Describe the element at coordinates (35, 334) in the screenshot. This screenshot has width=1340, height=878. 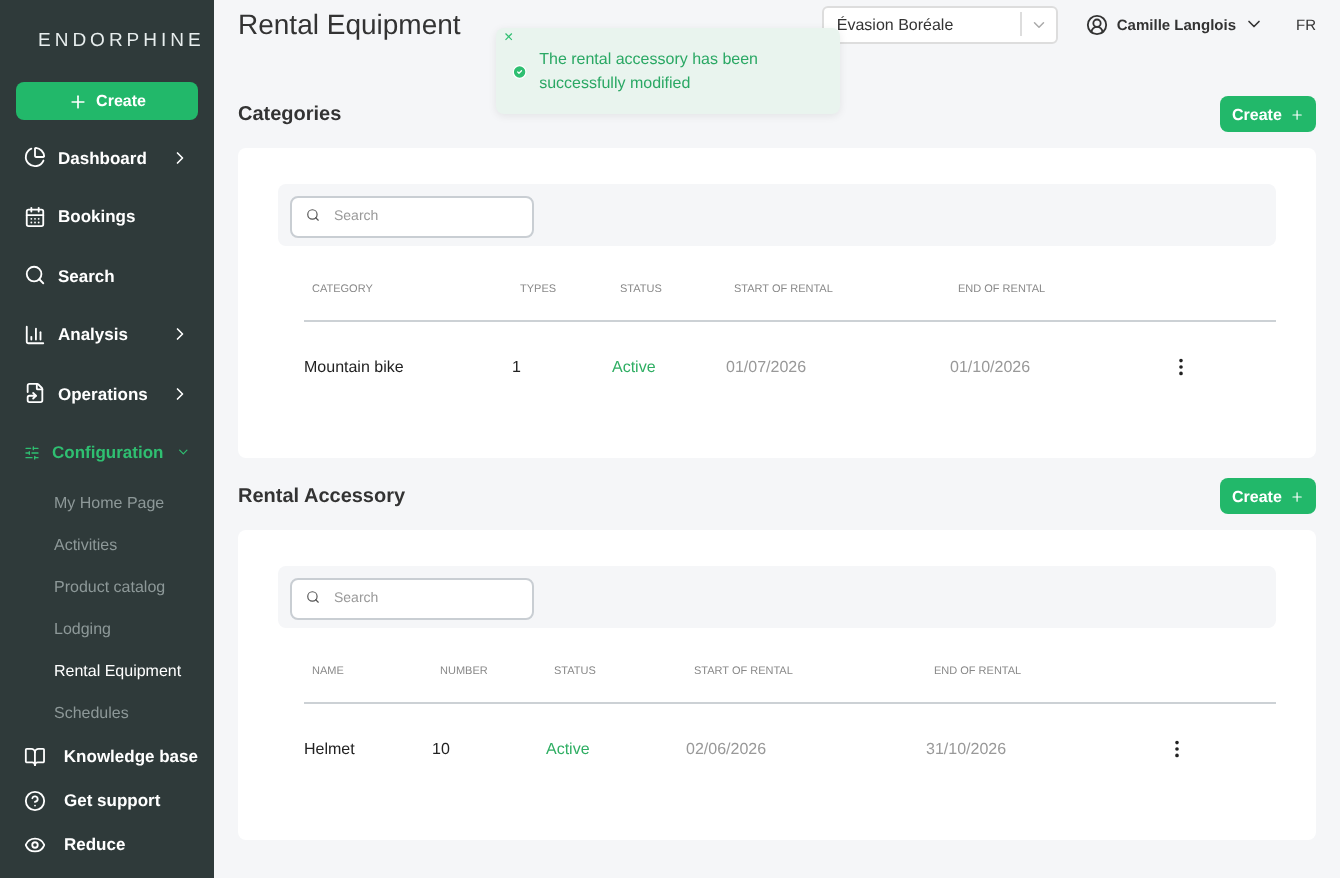
I see `bar-chart-icon` at that location.